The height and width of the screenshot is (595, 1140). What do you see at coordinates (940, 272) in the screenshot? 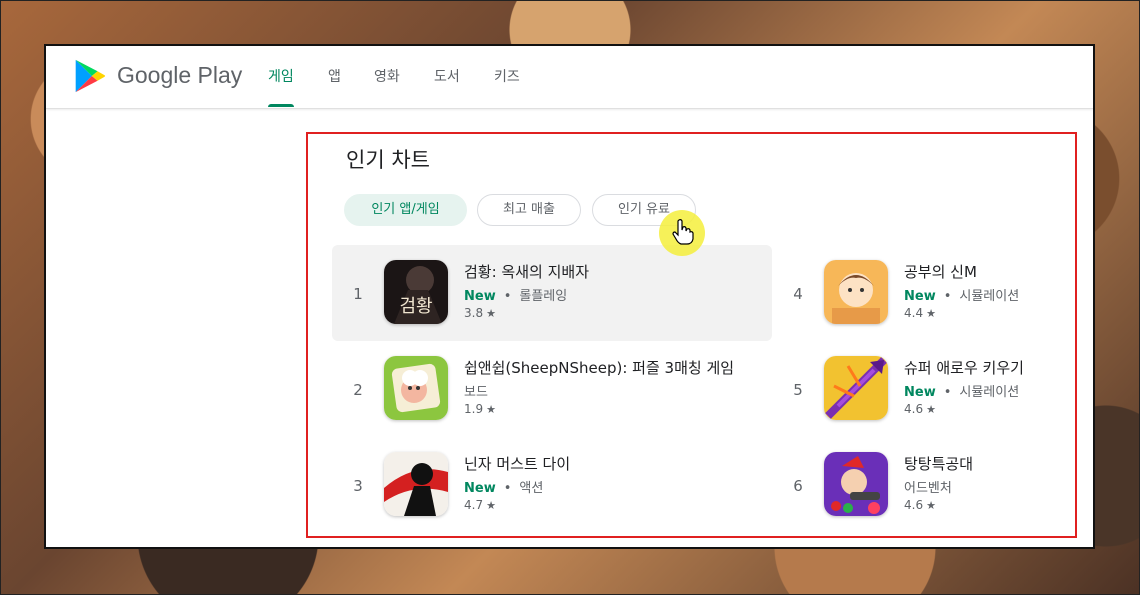
I see `app-title: 공부의 신M` at bounding box center [940, 272].